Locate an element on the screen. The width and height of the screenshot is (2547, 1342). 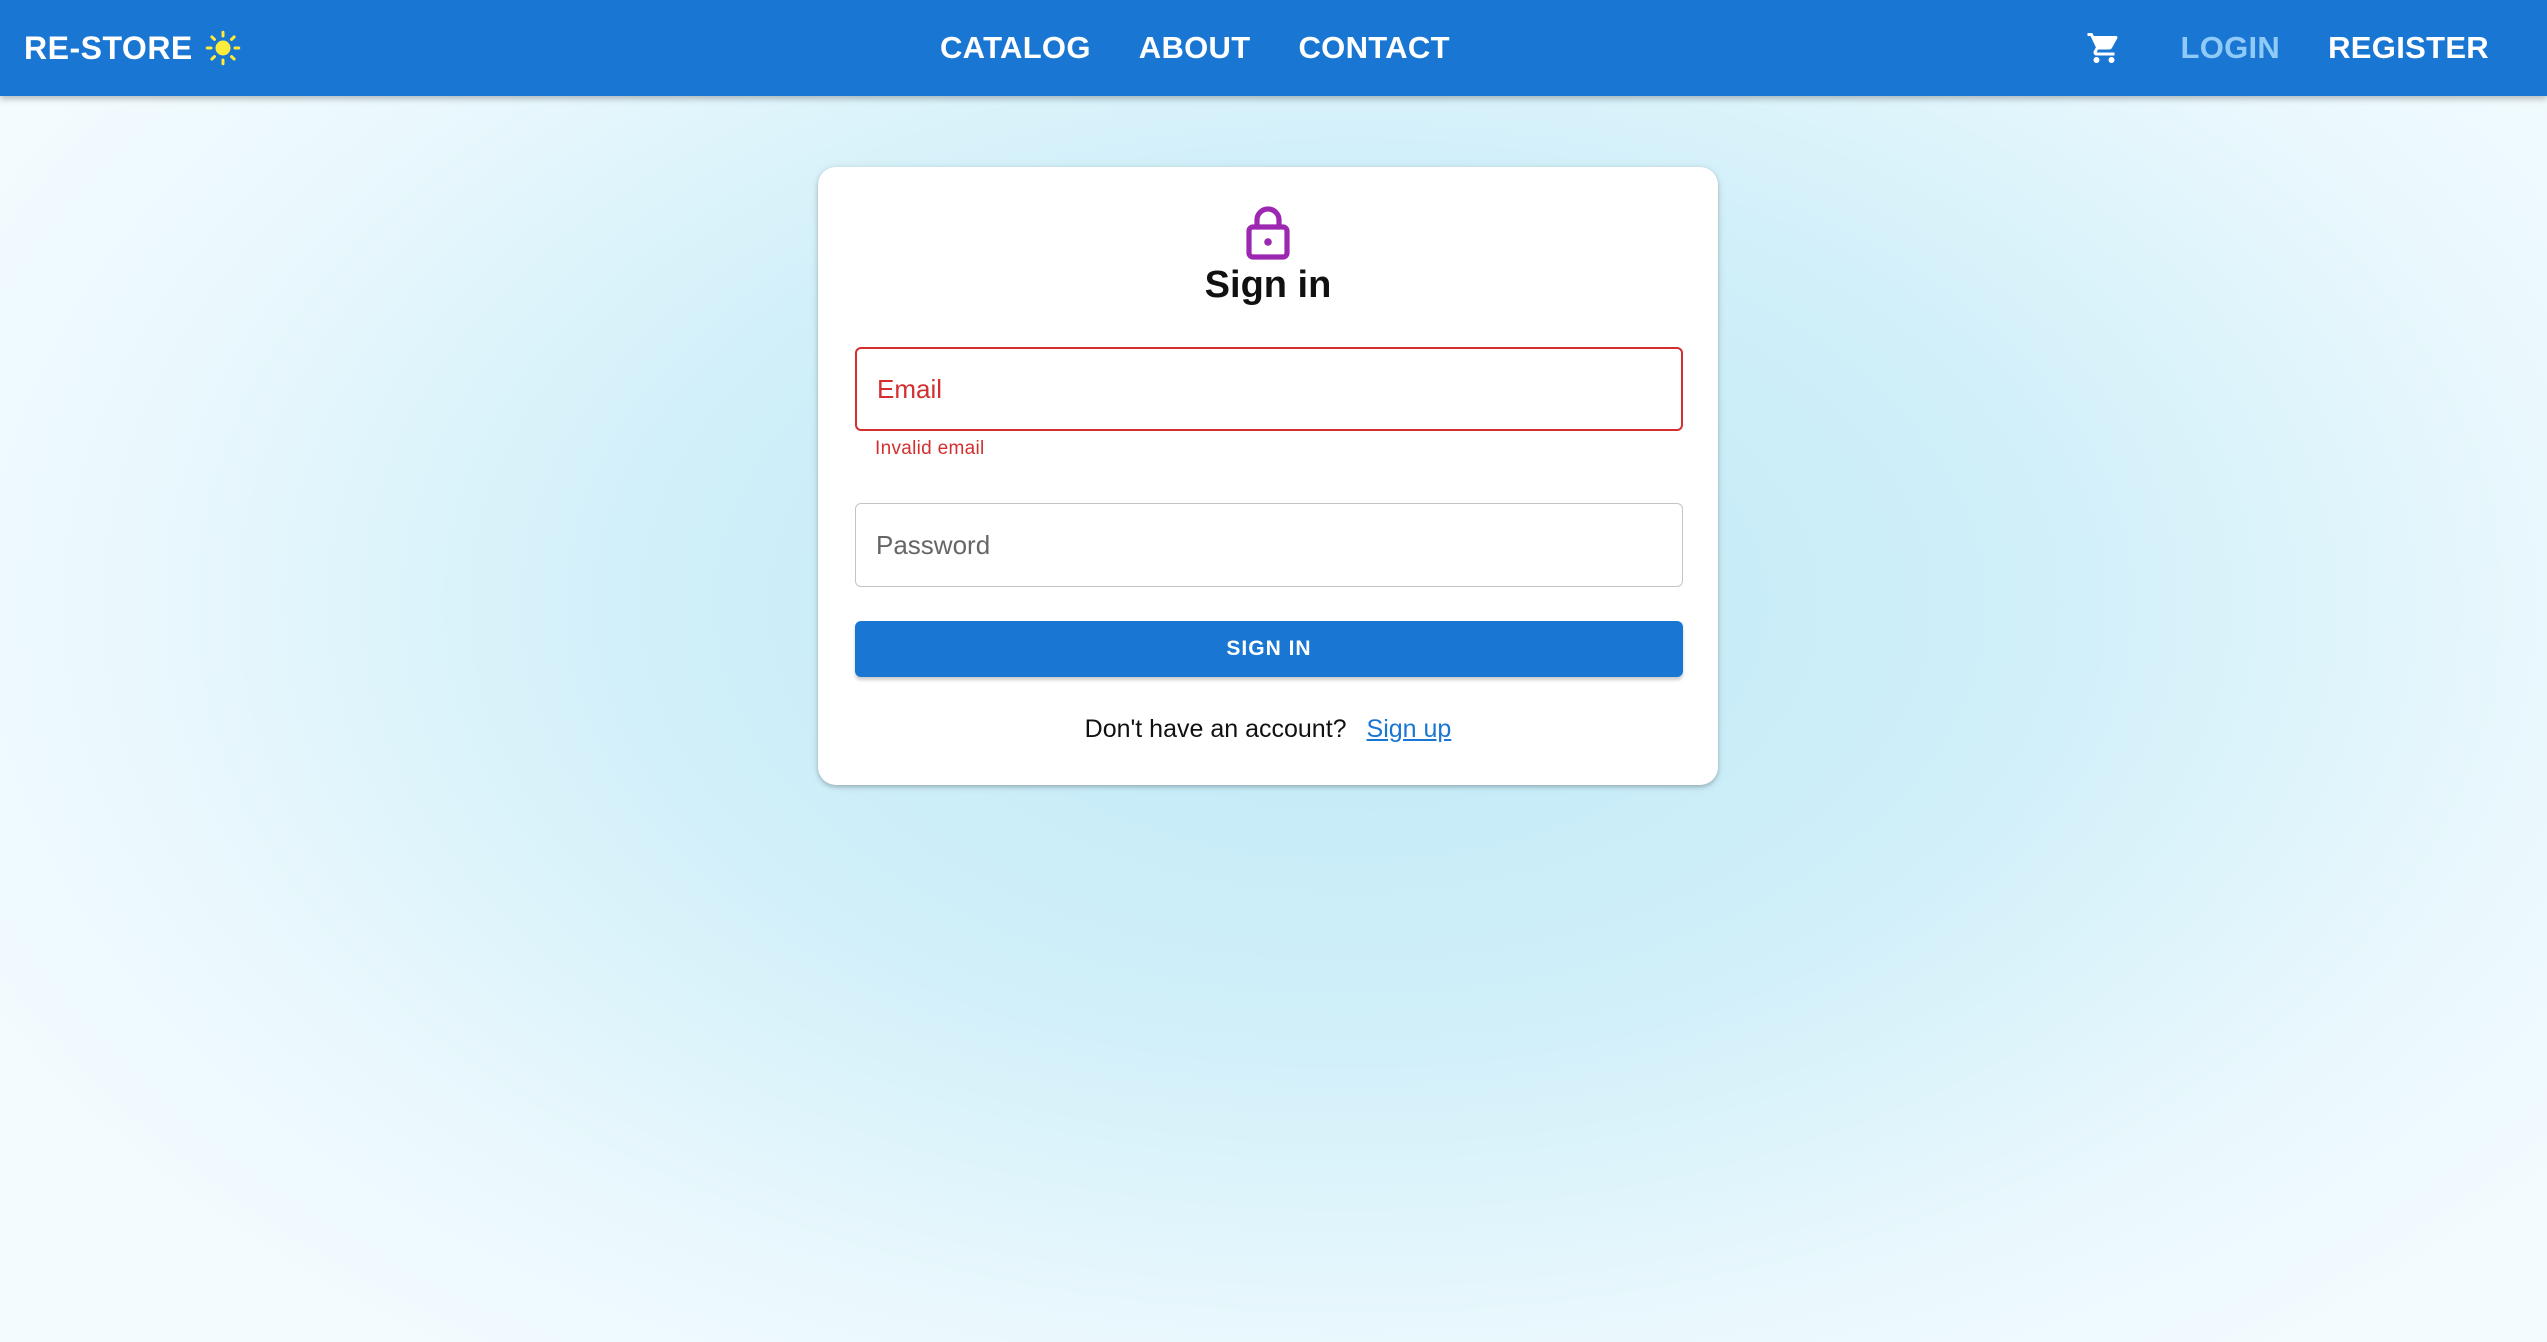
sign-up-link: Sign up is located at coordinates (1409, 729).